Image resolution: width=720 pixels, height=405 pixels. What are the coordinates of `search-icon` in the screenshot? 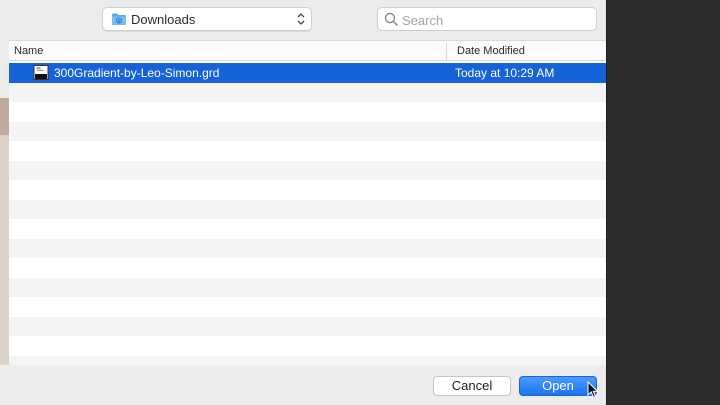 It's located at (391, 19).